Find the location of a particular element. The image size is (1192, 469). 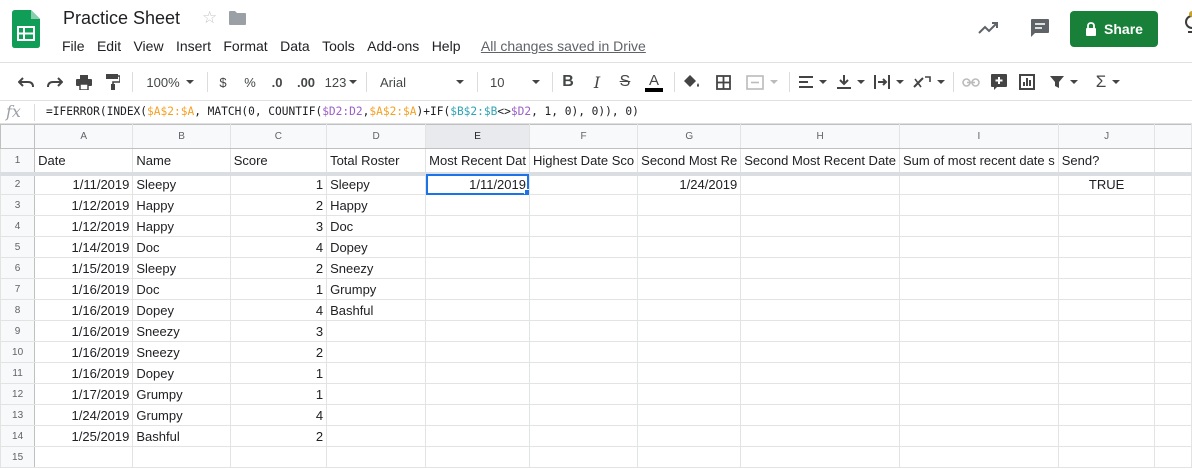

cell-f8 is located at coordinates (583, 310).